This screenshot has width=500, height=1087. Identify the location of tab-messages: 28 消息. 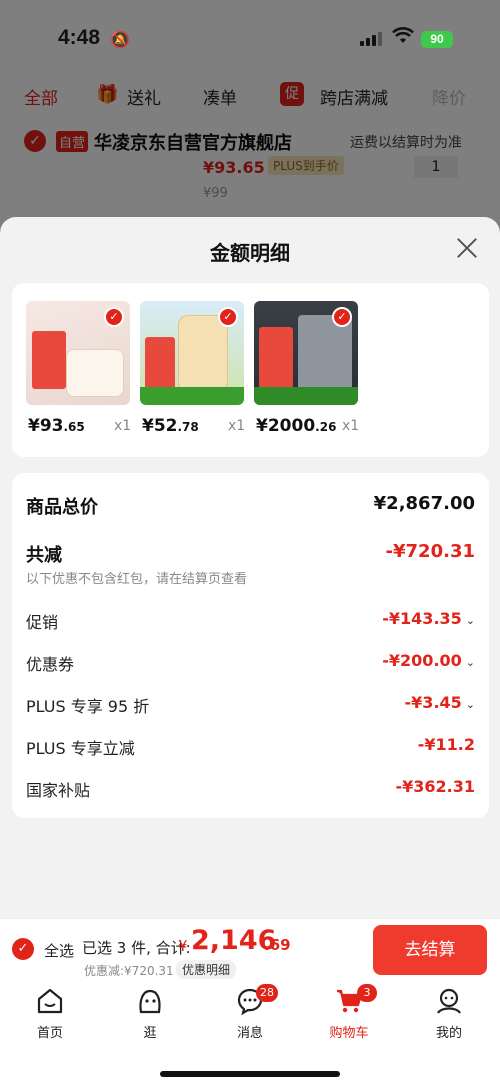
(250, 1012).